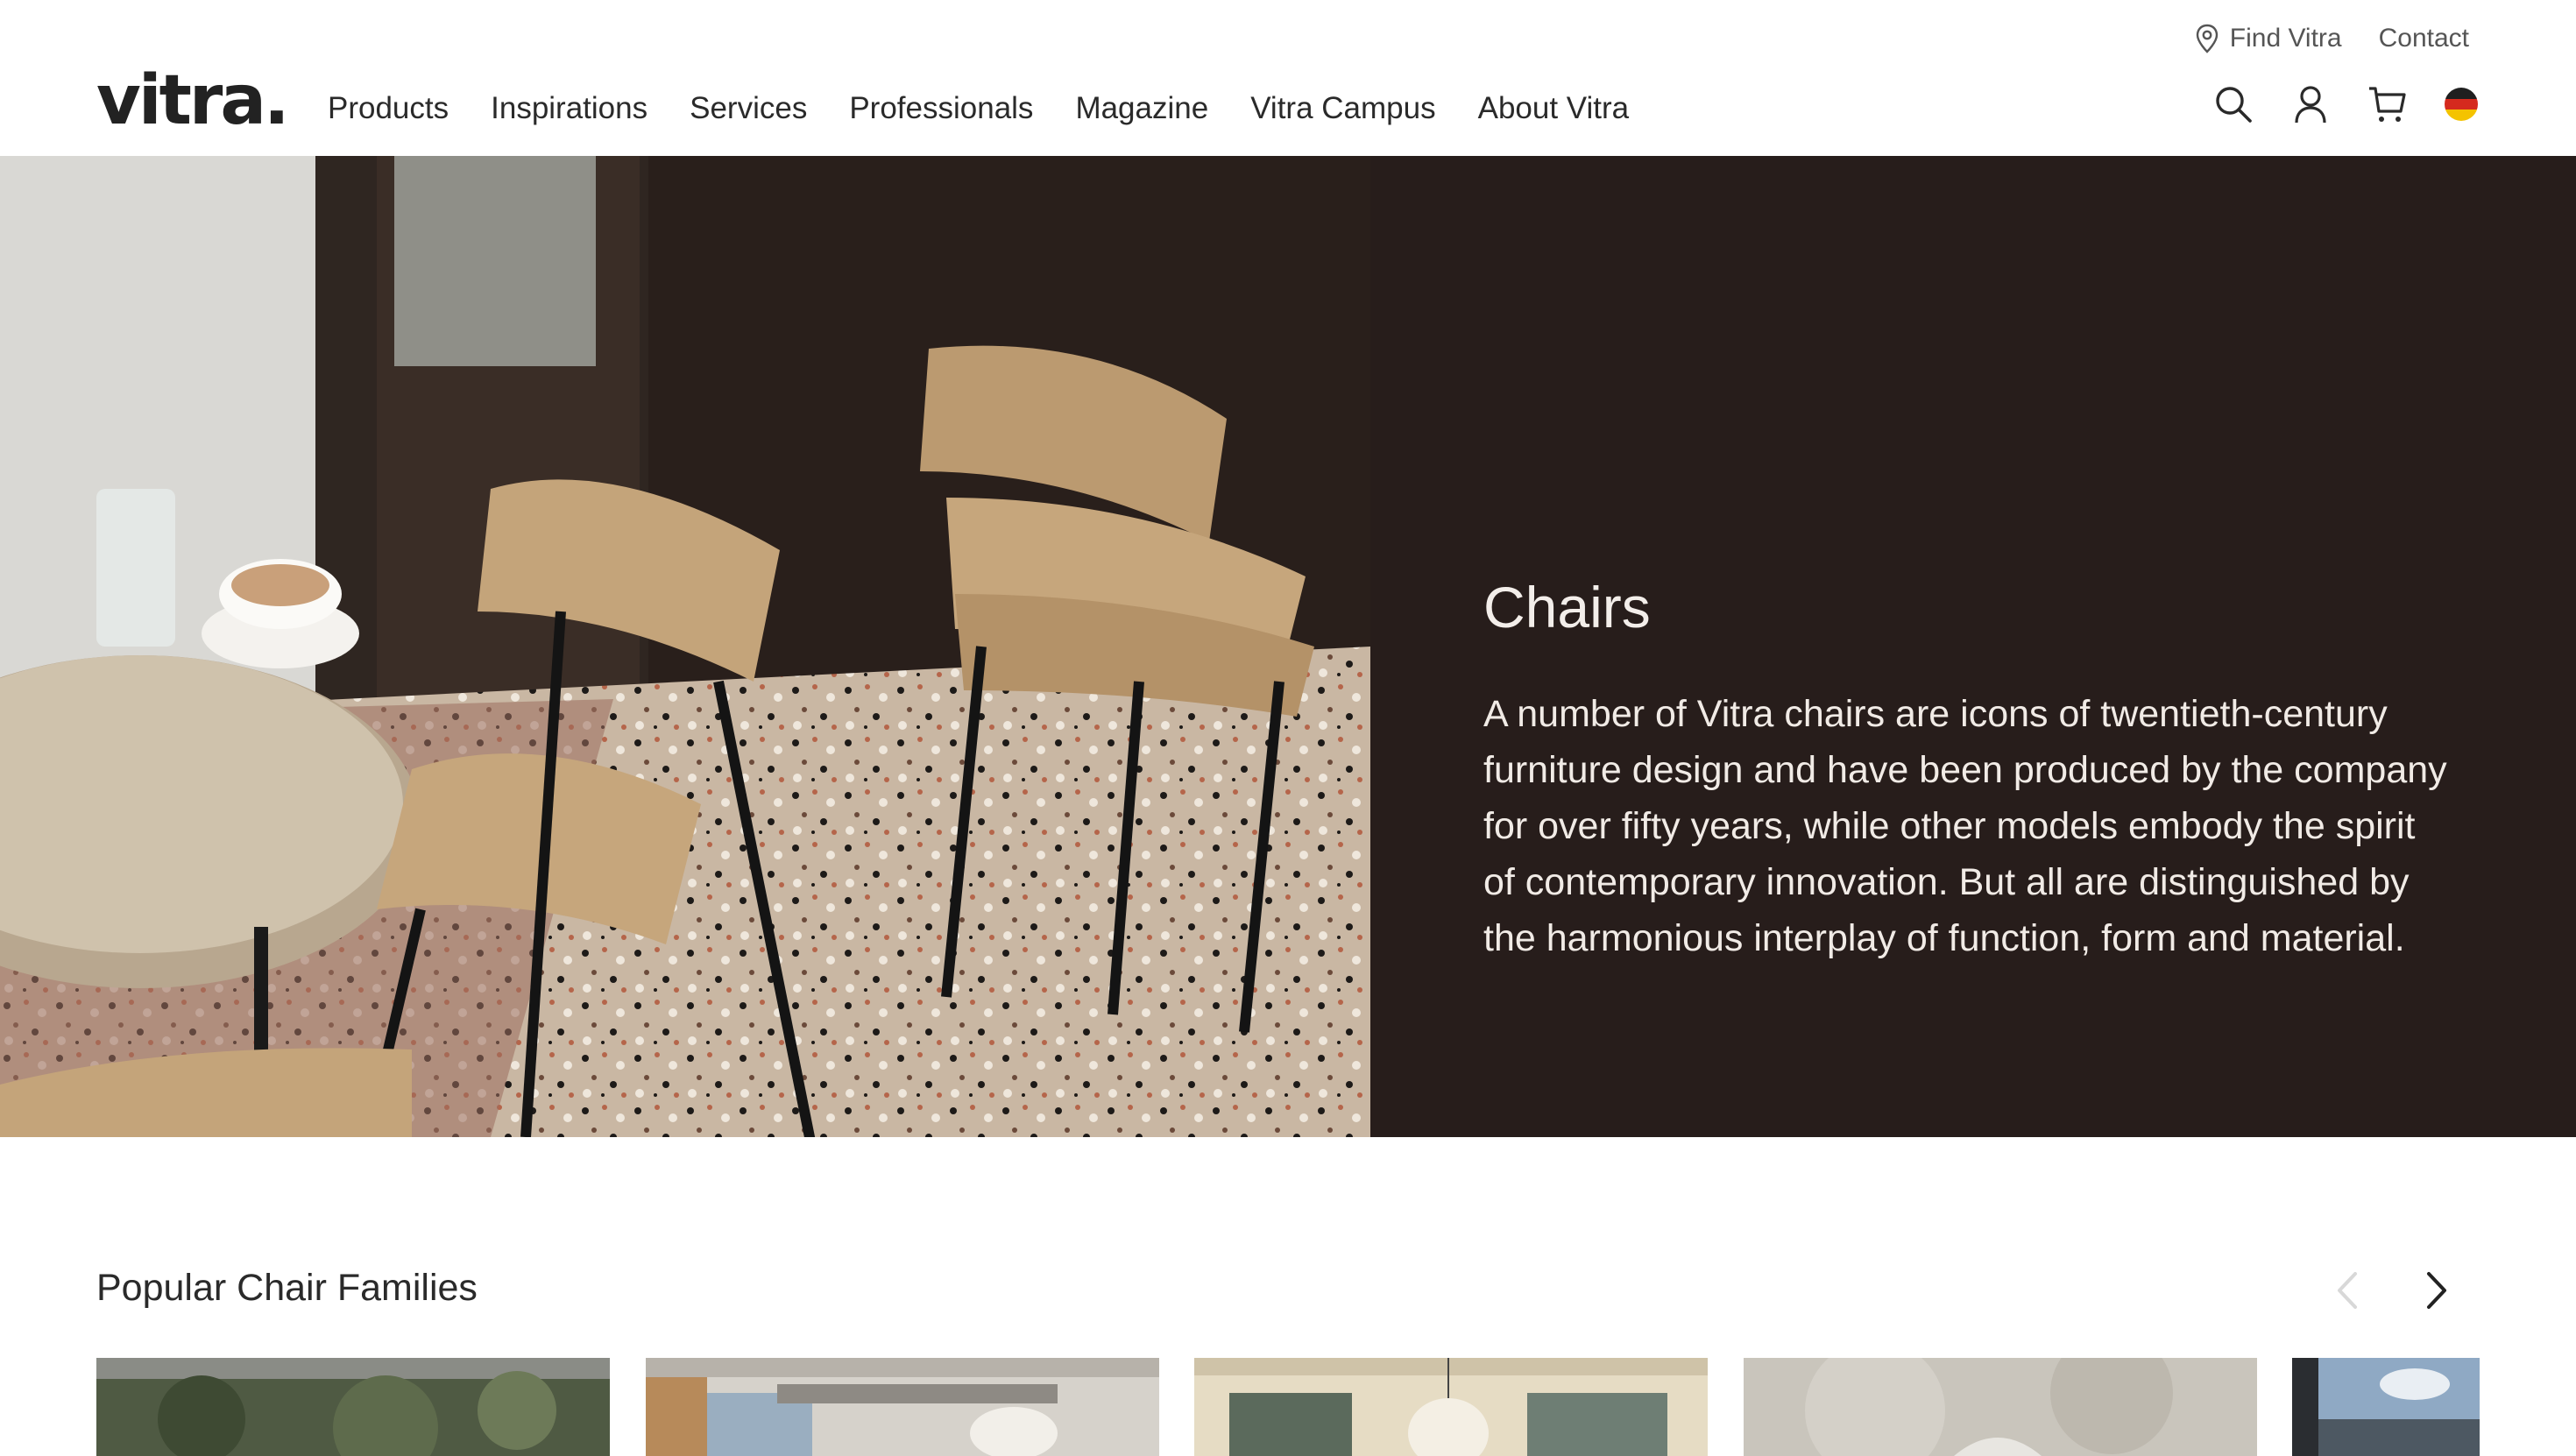  I want to click on carousel-prev-button, so click(2349, 1290).